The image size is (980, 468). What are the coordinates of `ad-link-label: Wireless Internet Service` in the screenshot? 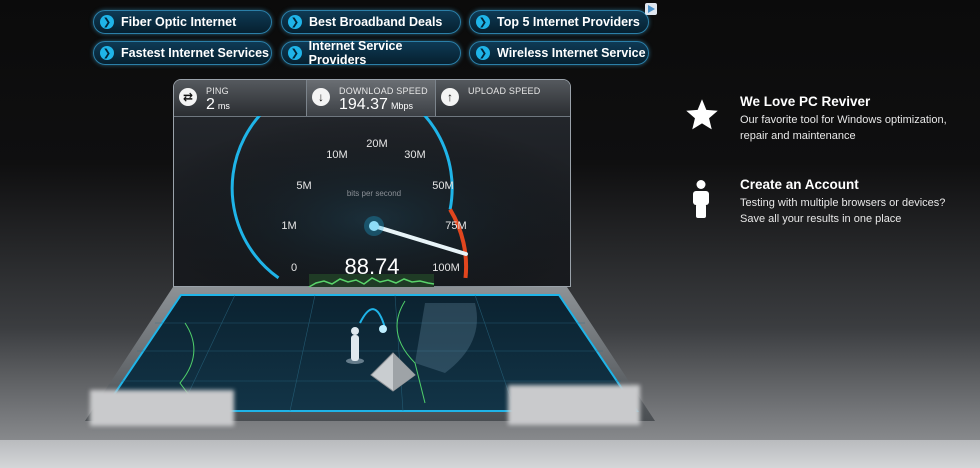 It's located at (571, 53).